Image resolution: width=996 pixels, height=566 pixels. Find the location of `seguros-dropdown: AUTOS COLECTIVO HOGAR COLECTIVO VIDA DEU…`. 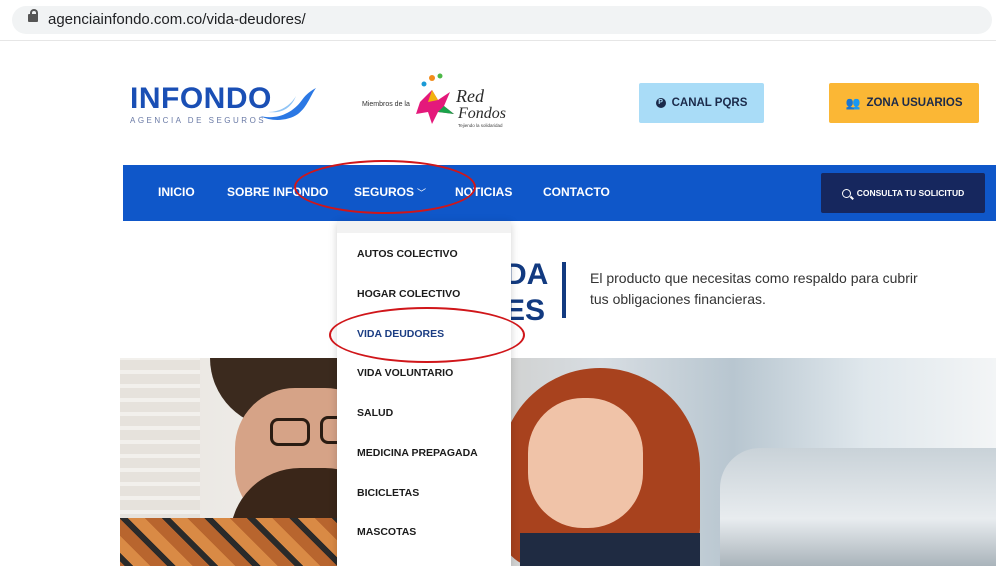

seguros-dropdown: AUTOS COLECTIVO HOGAR COLECTIVO VIDA DEU… is located at coordinates (424, 393).